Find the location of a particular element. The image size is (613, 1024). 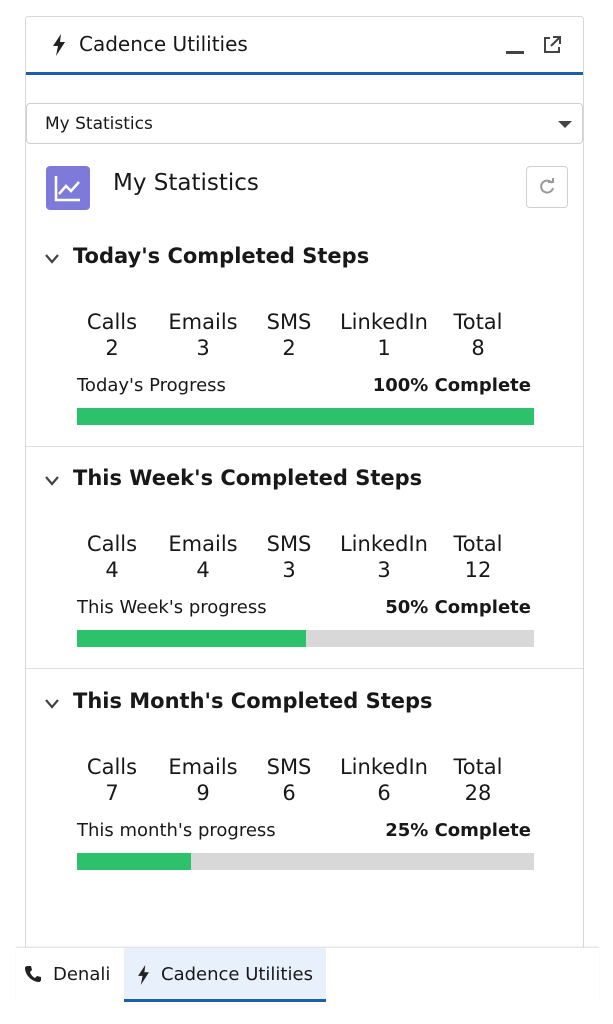

minimize-button is located at coordinates (515, 52).